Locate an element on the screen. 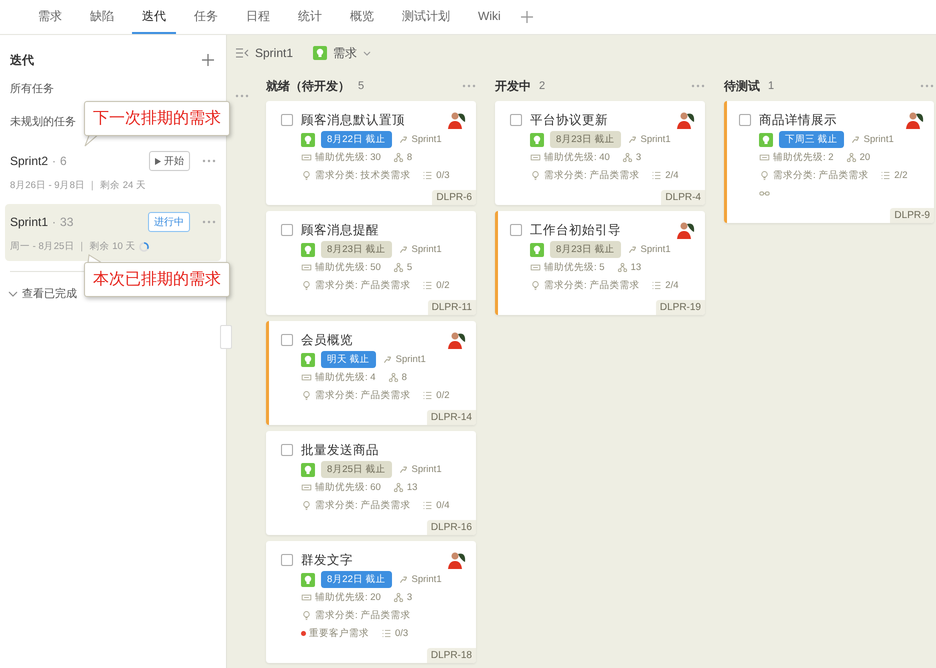 This screenshot has width=936, height=668. priority-label: 辅助优先级: 5 is located at coordinates (574, 267).